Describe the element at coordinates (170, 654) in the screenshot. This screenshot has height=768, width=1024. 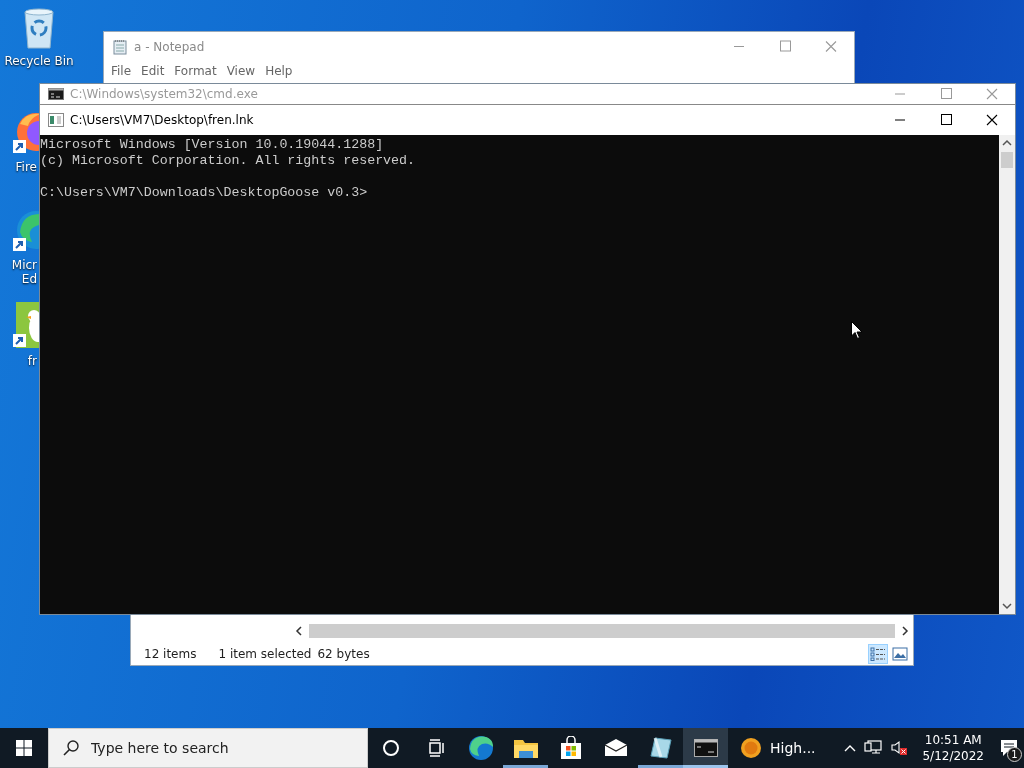
I see `status-text: 12 items` at that location.